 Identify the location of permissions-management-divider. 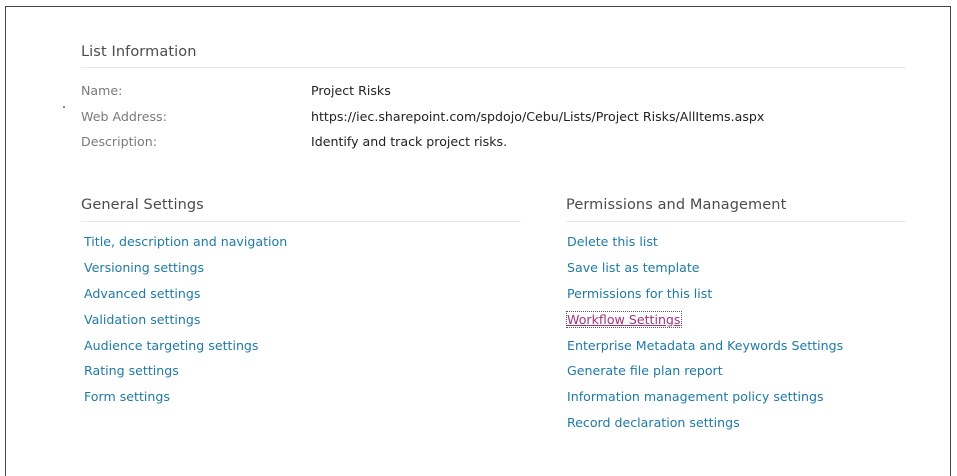
(736, 221).